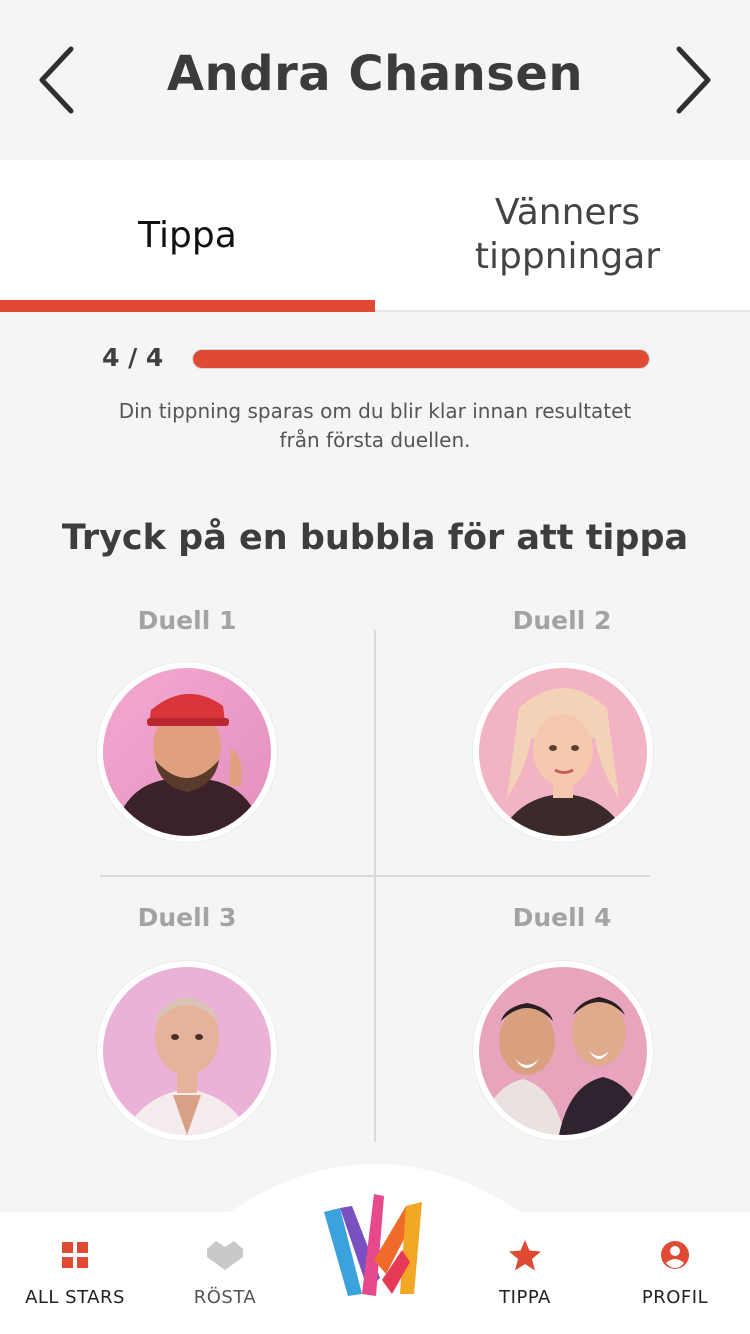 This screenshot has width=750, height=1334. What do you see at coordinates (525, 1255) in the screenshot?
I see `star-icon` at bounding box center [525, 1255].